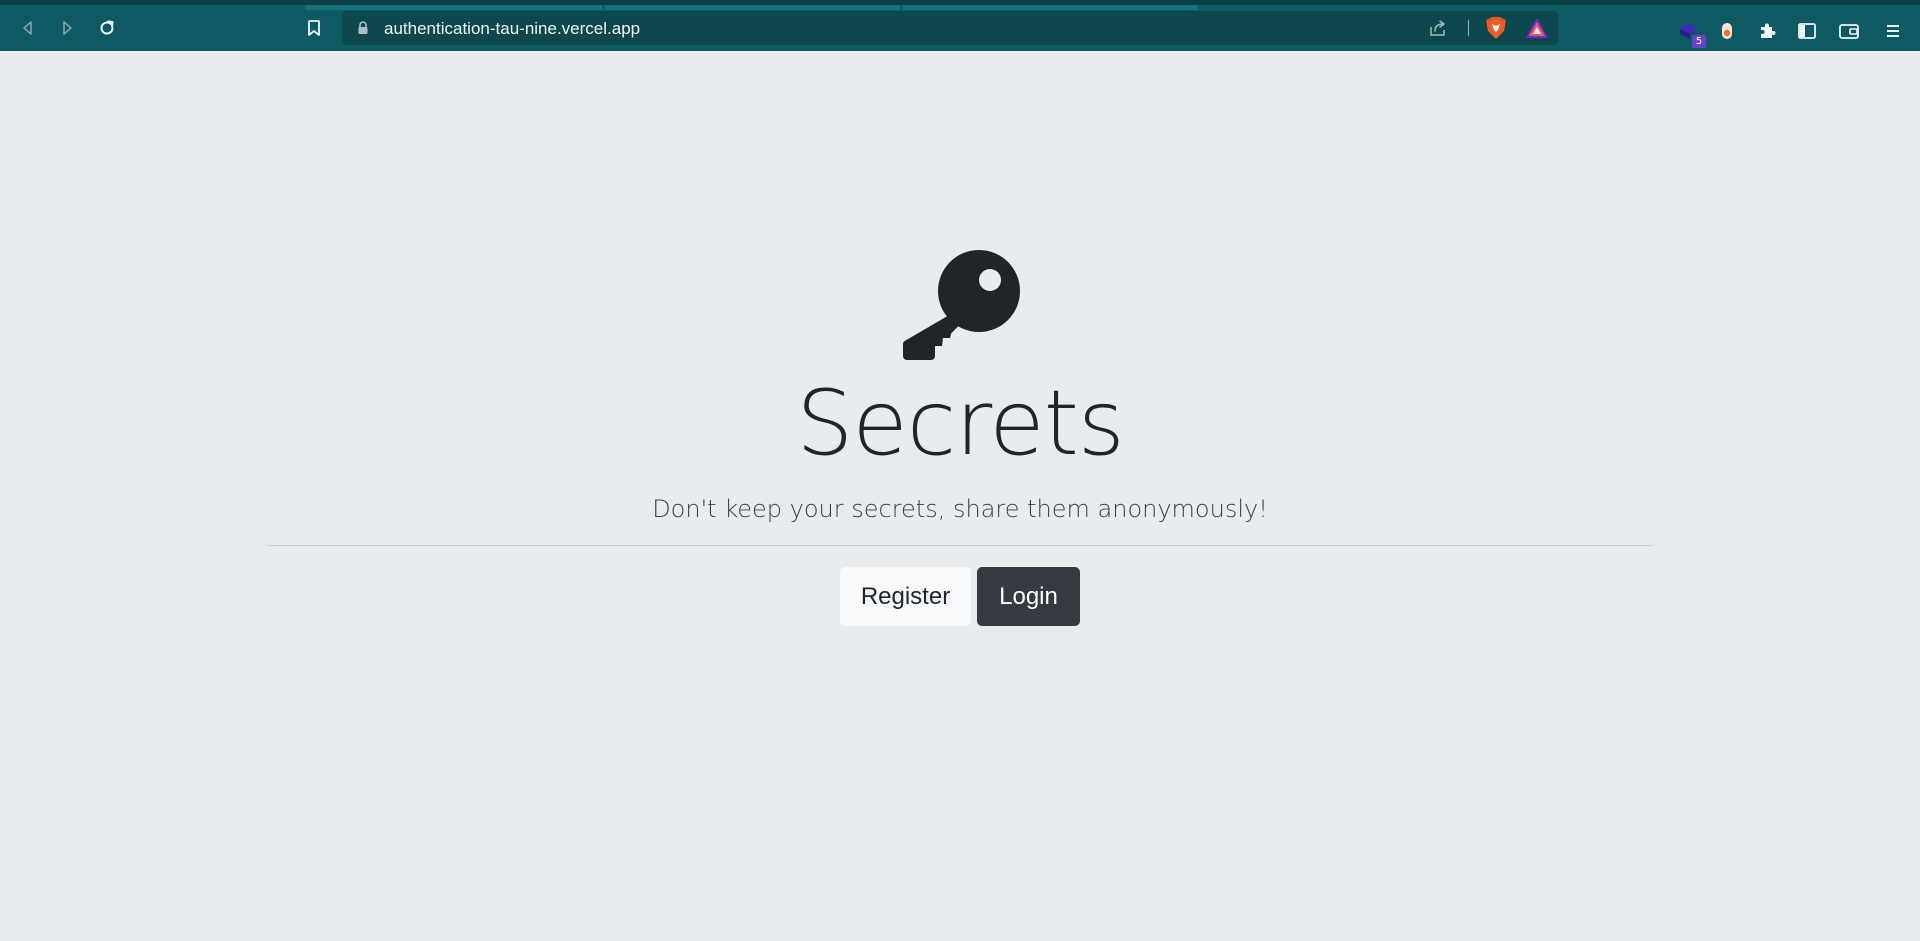 The image size is (1920, 941). Describe the element at coordinates (107, 28) in the screenshot. I see `reload-icon` at that location.